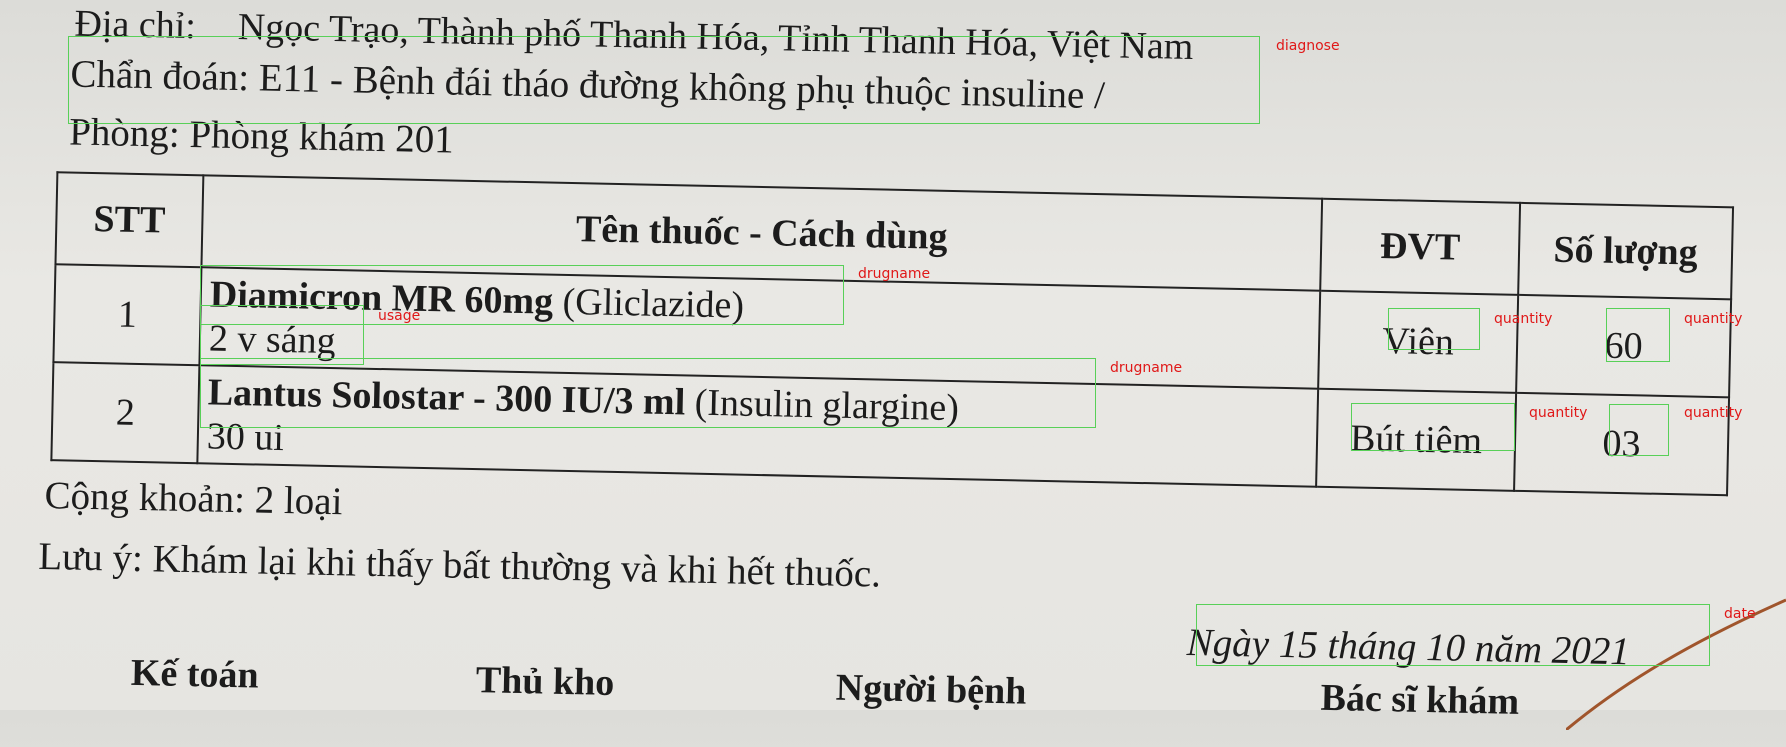 The width and height of the screenshot is (1786, 747). I want to click on unit-cell: Viên, so click(1418, 341).